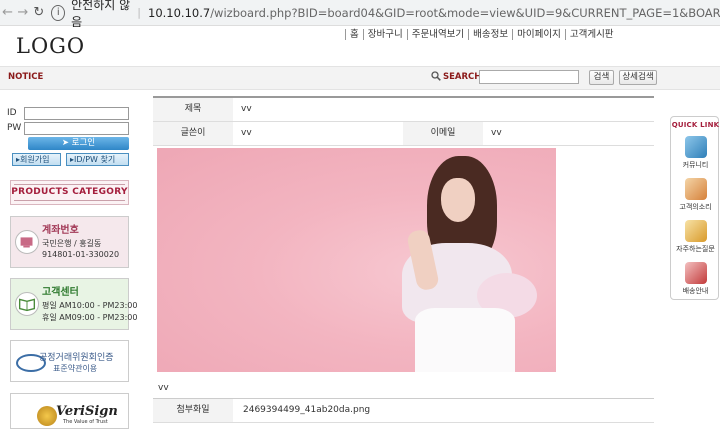 Image resolution: width=720 pixels, height=429 pixels. Describe the element at coordinates (695, 291) in the screenshot. I see `quick-link-delivery-label: 배송안내` at that location.